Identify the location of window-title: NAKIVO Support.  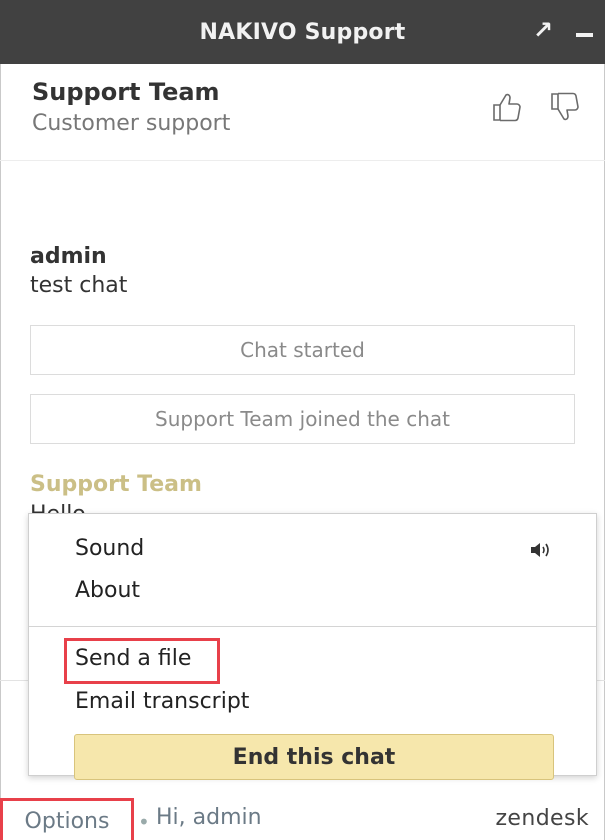
(302, 32).